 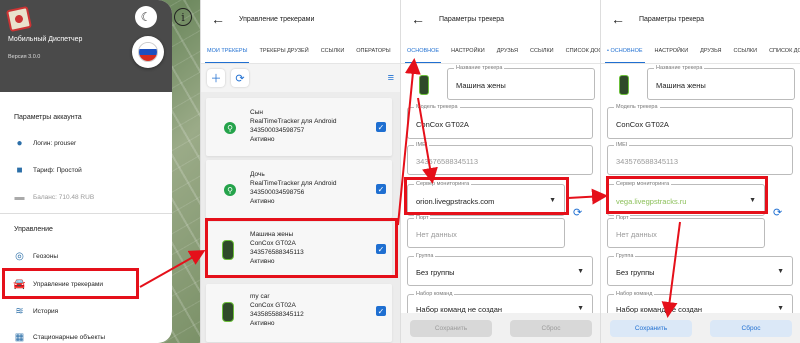 What do you see at coordinates (19, 170) in the screenshot?
I see `briefcase-icon: ■` at bounding box center [19, 170].